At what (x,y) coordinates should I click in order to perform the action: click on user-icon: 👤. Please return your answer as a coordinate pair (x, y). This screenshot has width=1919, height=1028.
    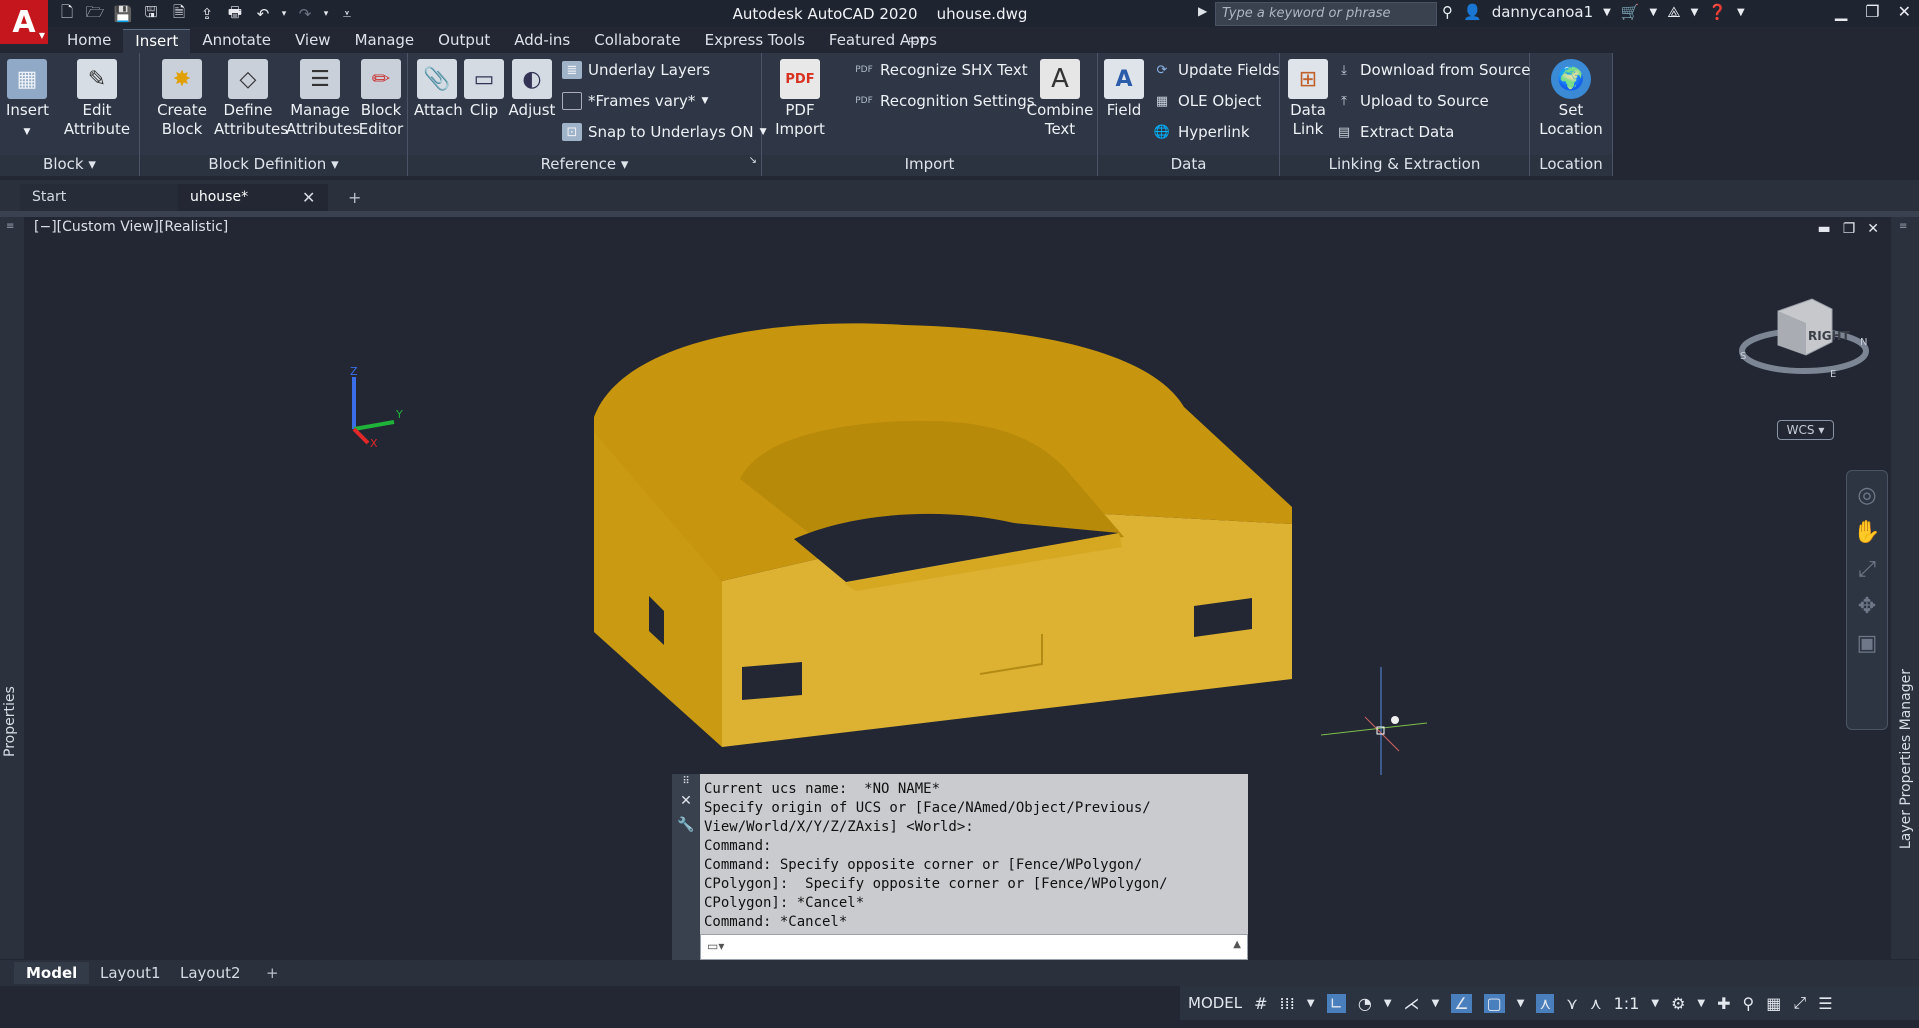
    Looking at the image, I should click on (1472, 12).